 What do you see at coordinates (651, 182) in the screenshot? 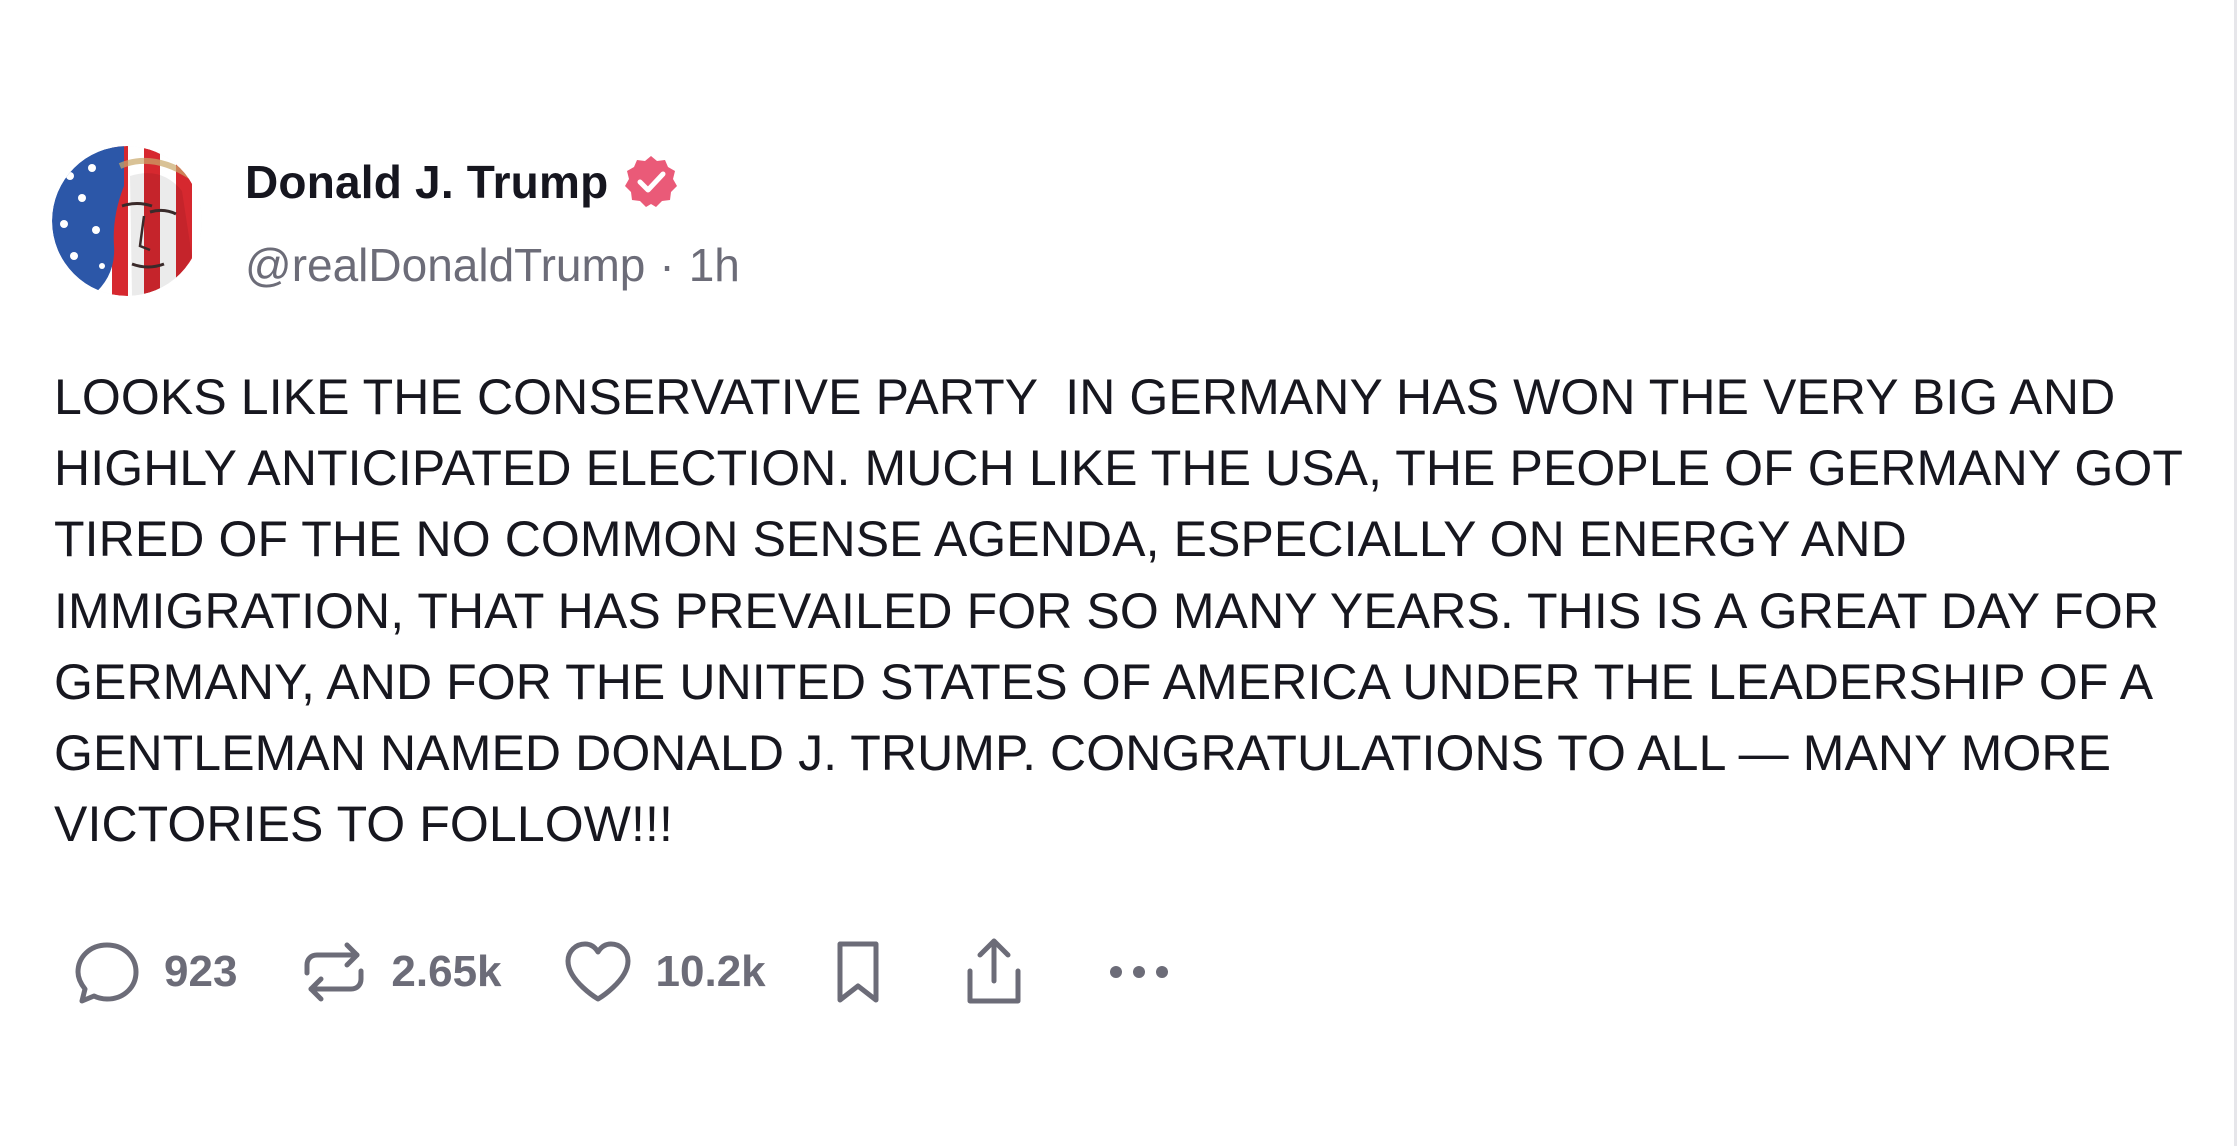
I see `verified-badge-icon` at bounding box center [651, 182].